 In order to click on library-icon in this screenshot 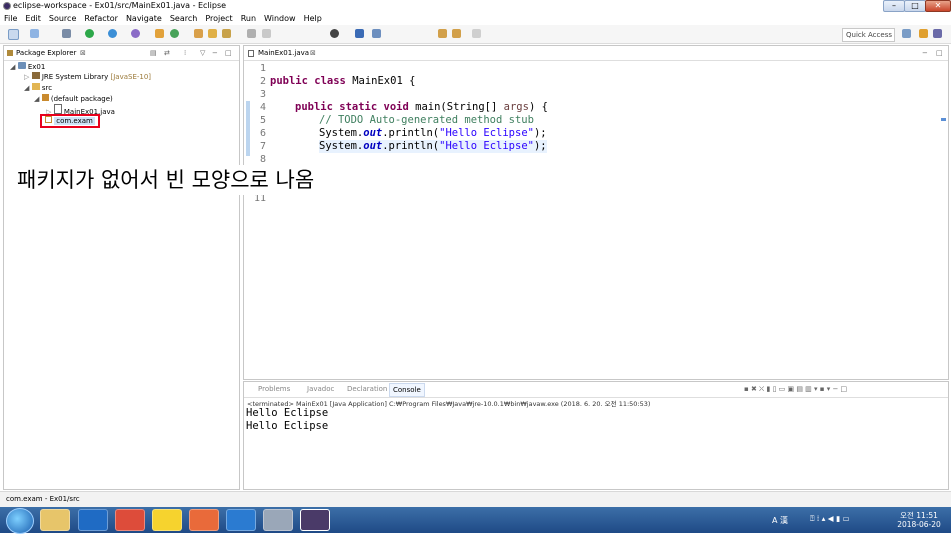, I will do `click(35, 75)`.